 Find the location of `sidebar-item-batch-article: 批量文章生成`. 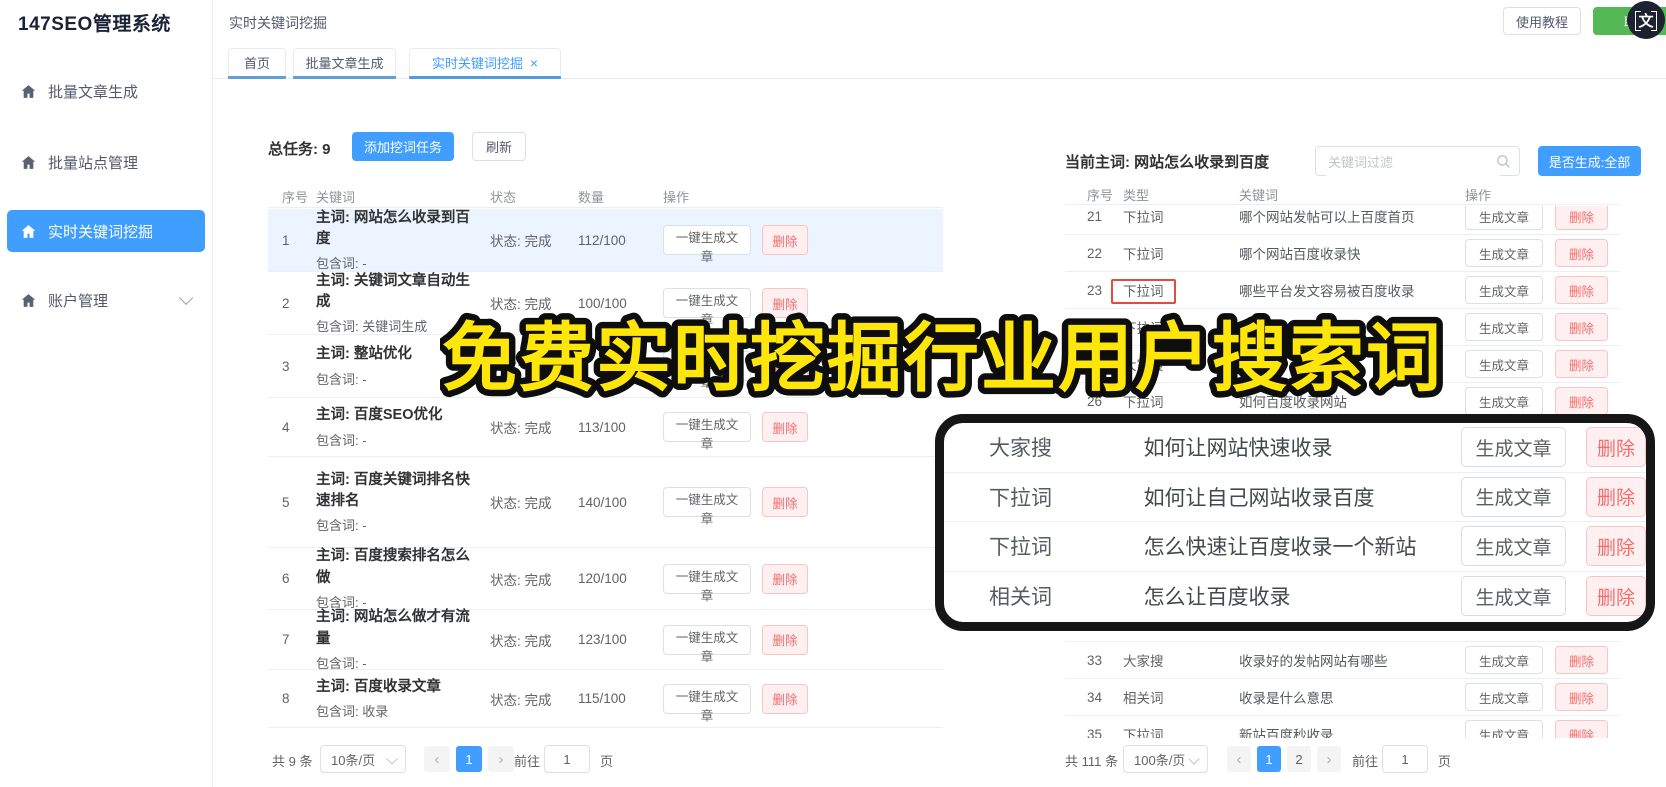

sidebar-item-batch-article: 批量文章生成 is located at coordinates (106, 91).